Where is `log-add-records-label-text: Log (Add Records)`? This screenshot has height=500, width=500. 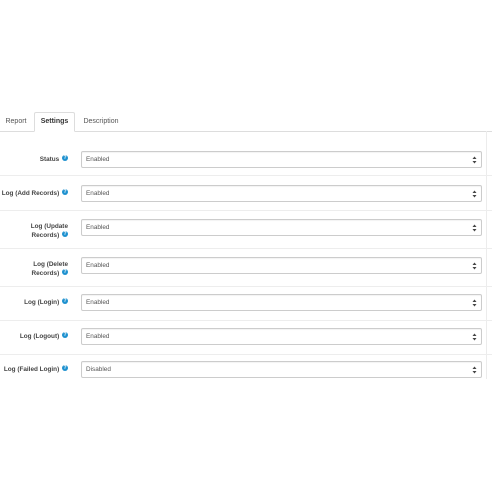 log-add-records-label-text: Log (Add Records) is located at coordinates (30, 193).